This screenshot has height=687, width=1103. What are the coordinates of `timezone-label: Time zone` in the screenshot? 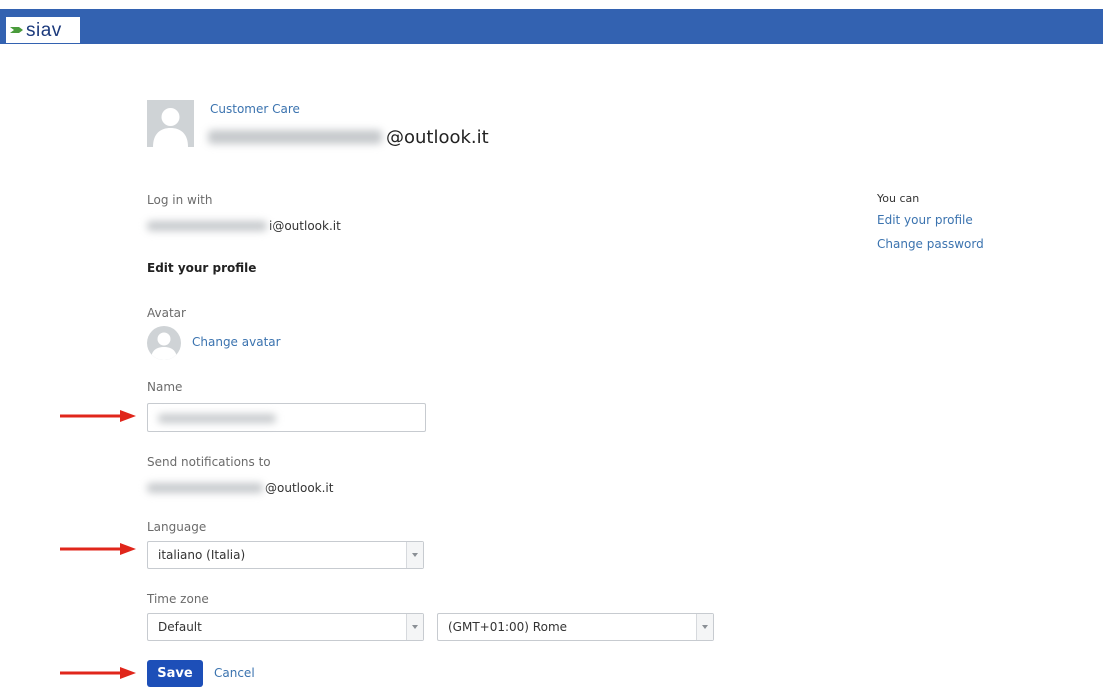 It's located at (178, 599).